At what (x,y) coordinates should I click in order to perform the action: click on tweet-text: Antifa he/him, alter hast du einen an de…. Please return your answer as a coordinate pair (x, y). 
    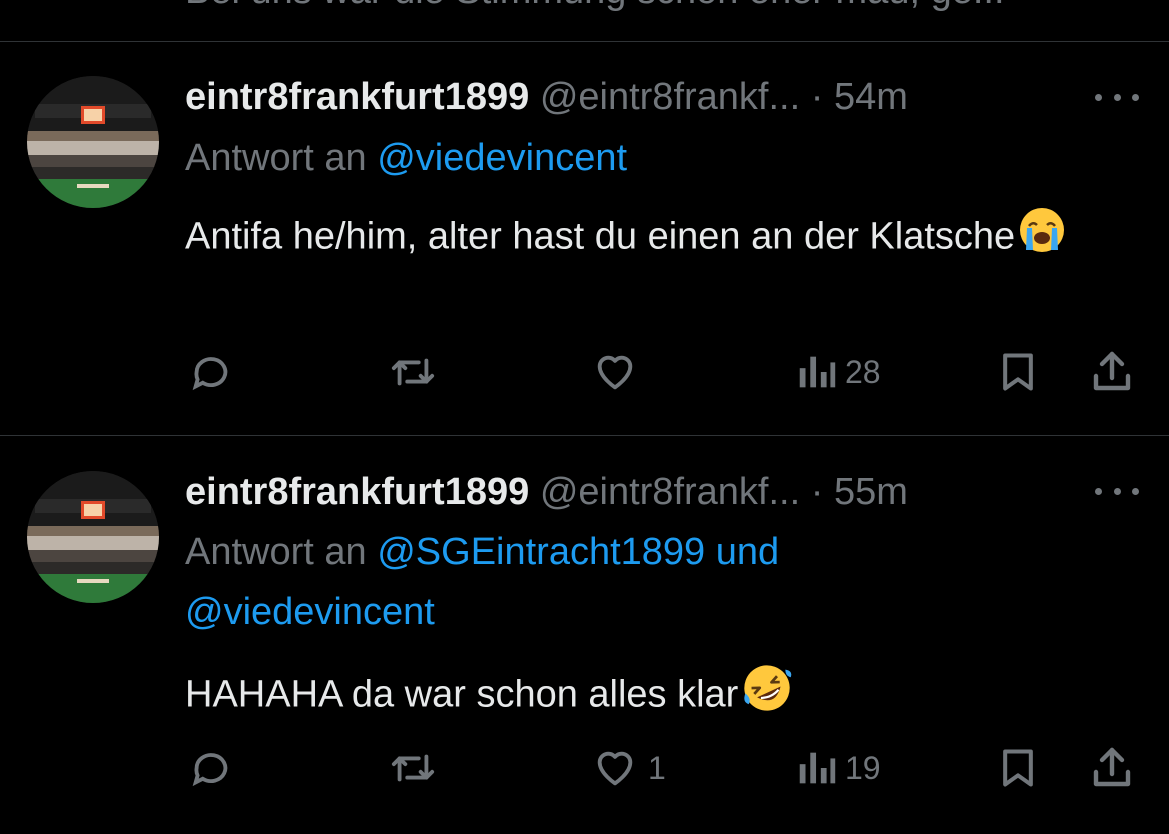
    Looking at the image, I should click on (635, 238).